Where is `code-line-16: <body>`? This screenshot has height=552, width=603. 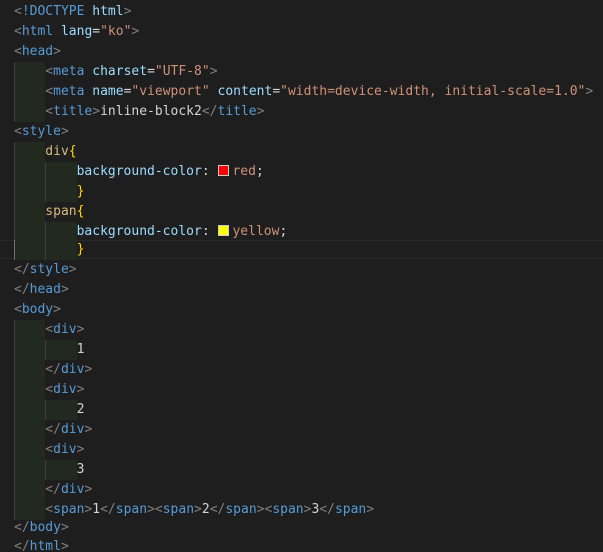 code-line-16: <body> is located at coordinates (37, 309).